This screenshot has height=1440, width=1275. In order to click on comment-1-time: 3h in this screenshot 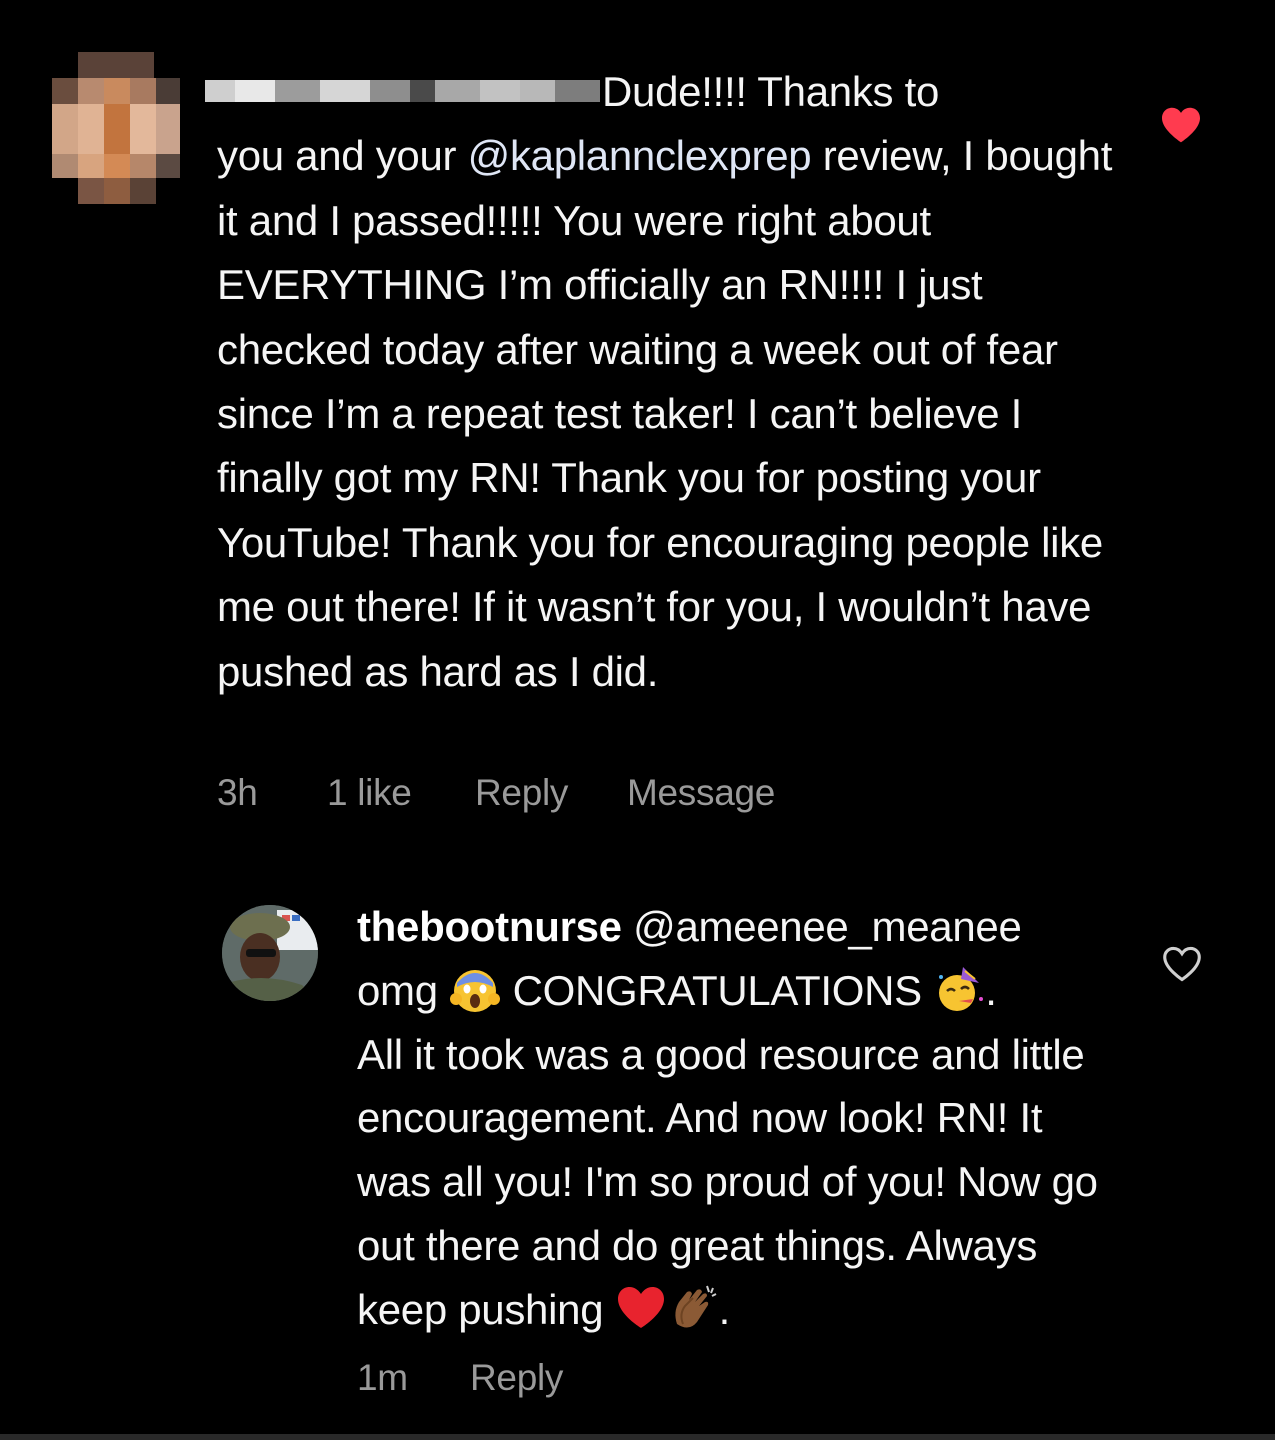, I will do `click(237, 792)`.